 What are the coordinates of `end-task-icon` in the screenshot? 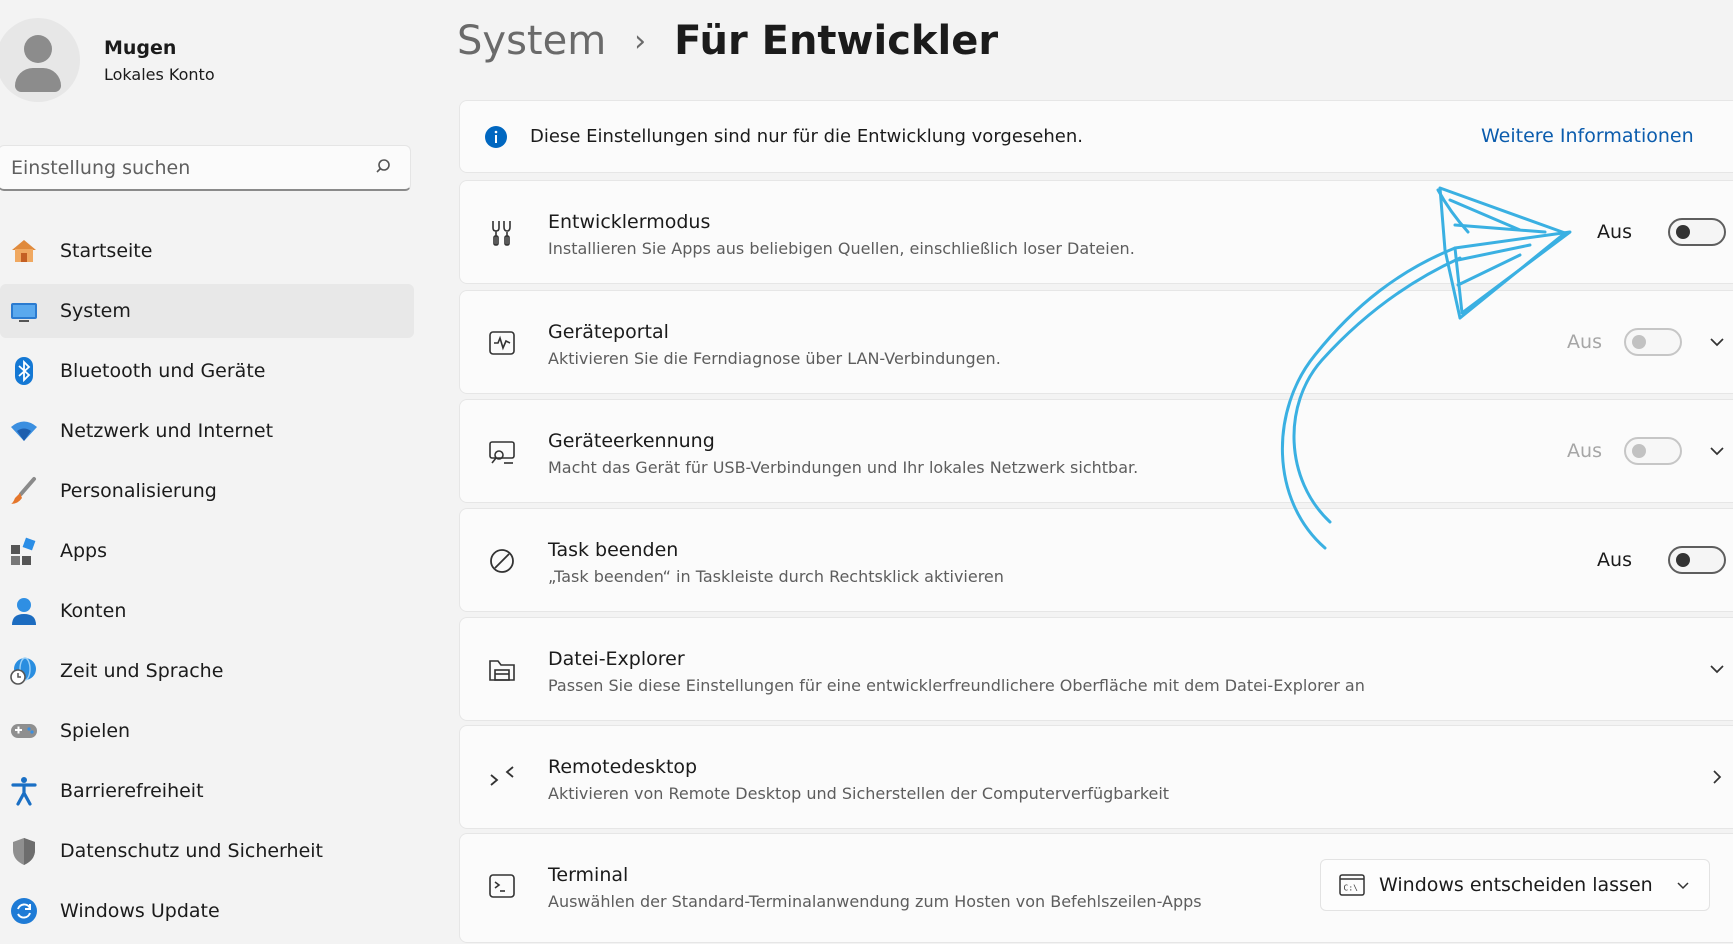 It's located at (502, 561).